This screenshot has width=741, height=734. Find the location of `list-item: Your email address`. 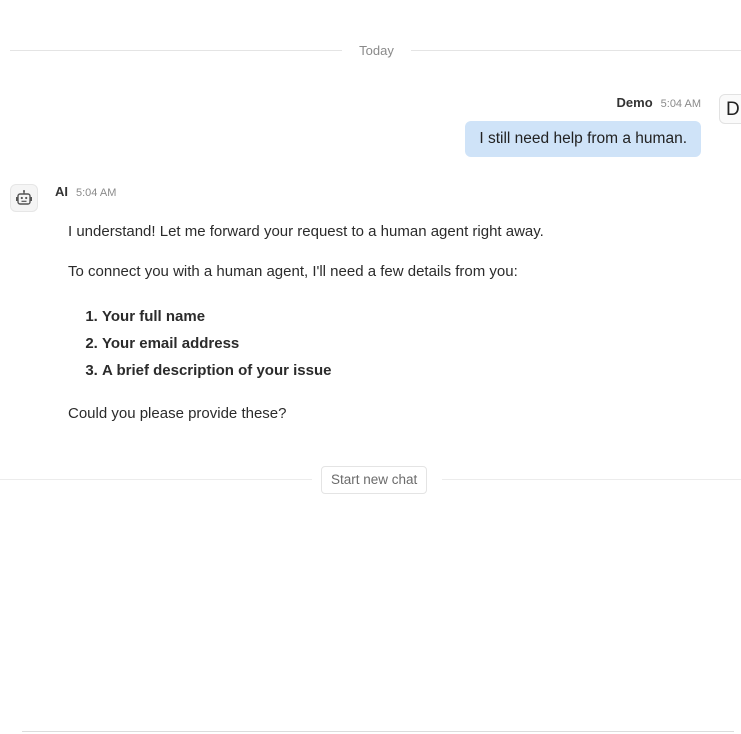

list-item: Your email address is located at coordinates (405, 343).